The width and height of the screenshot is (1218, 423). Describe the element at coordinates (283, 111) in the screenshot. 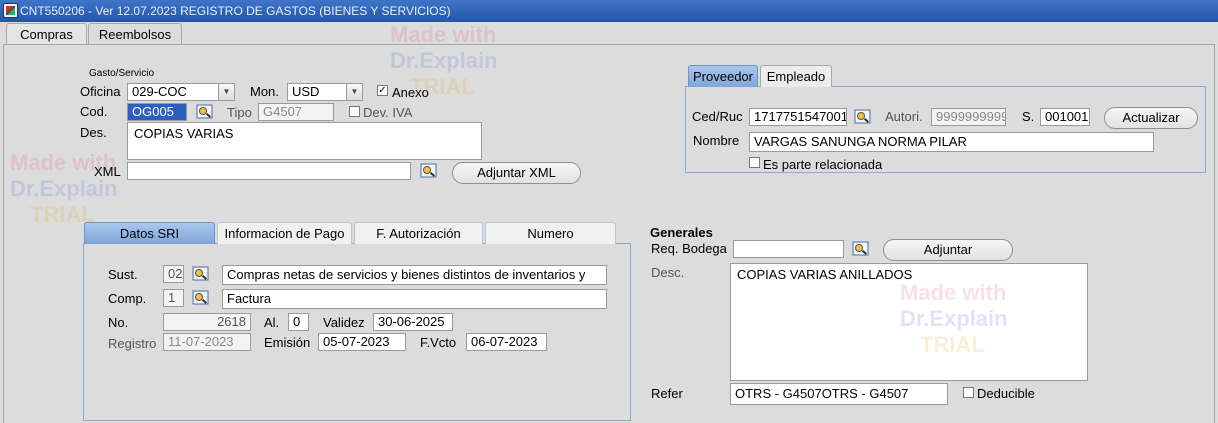

I see `tipo-value: G4507` at that location.